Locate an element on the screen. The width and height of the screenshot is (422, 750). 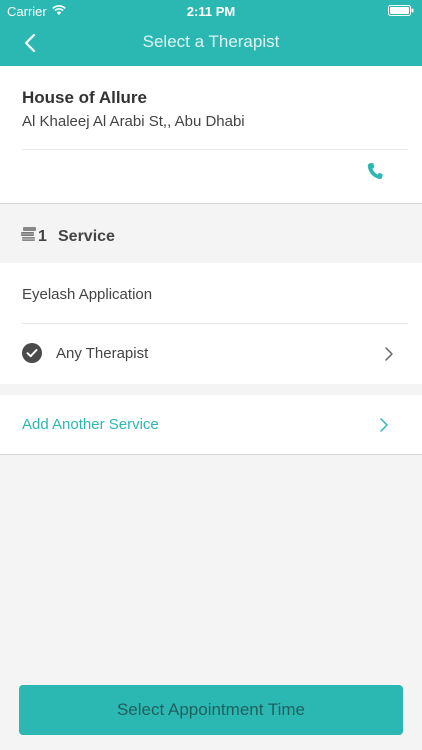
services-section-header: 1 Service is located at coordinates (211, 233).